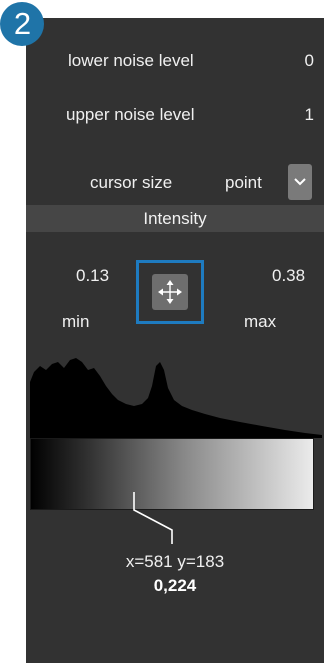 This screenshot has height=663, width=324. I want to click on min-label: min, so click(76, 321).